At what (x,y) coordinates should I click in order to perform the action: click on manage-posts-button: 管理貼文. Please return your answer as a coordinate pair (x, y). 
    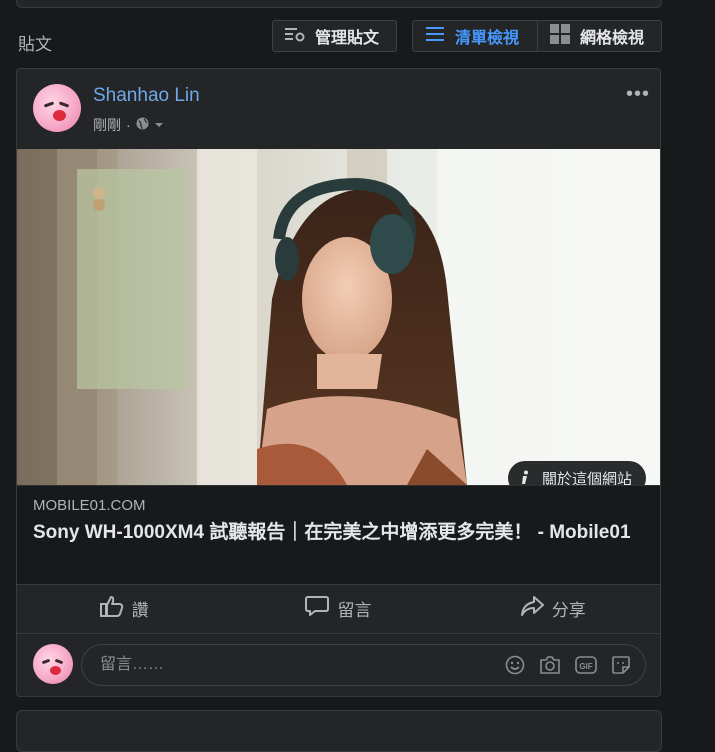
    Looking at the image, I should click on (334, 36).